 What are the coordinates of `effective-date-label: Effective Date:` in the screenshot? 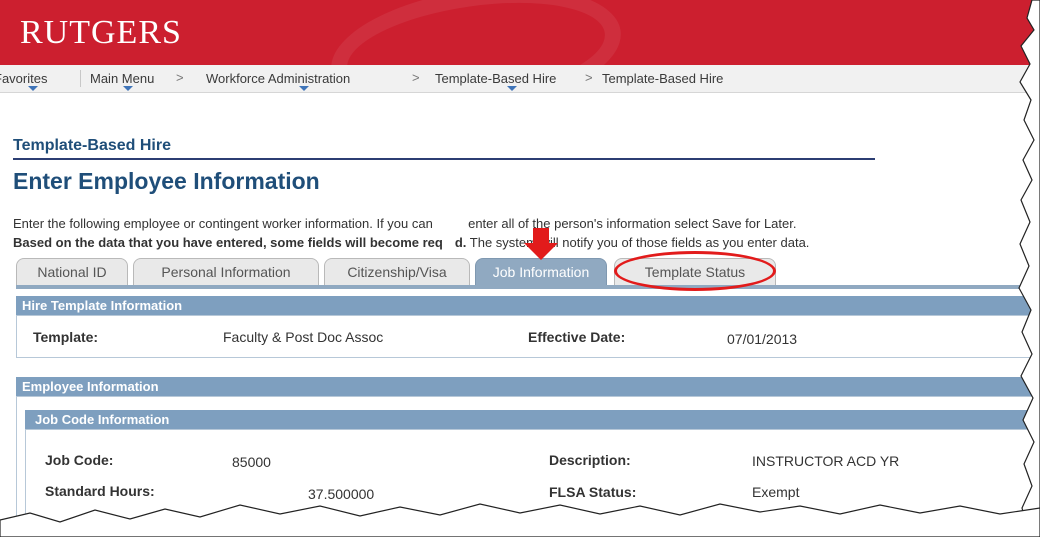 It's located at (577, 337).